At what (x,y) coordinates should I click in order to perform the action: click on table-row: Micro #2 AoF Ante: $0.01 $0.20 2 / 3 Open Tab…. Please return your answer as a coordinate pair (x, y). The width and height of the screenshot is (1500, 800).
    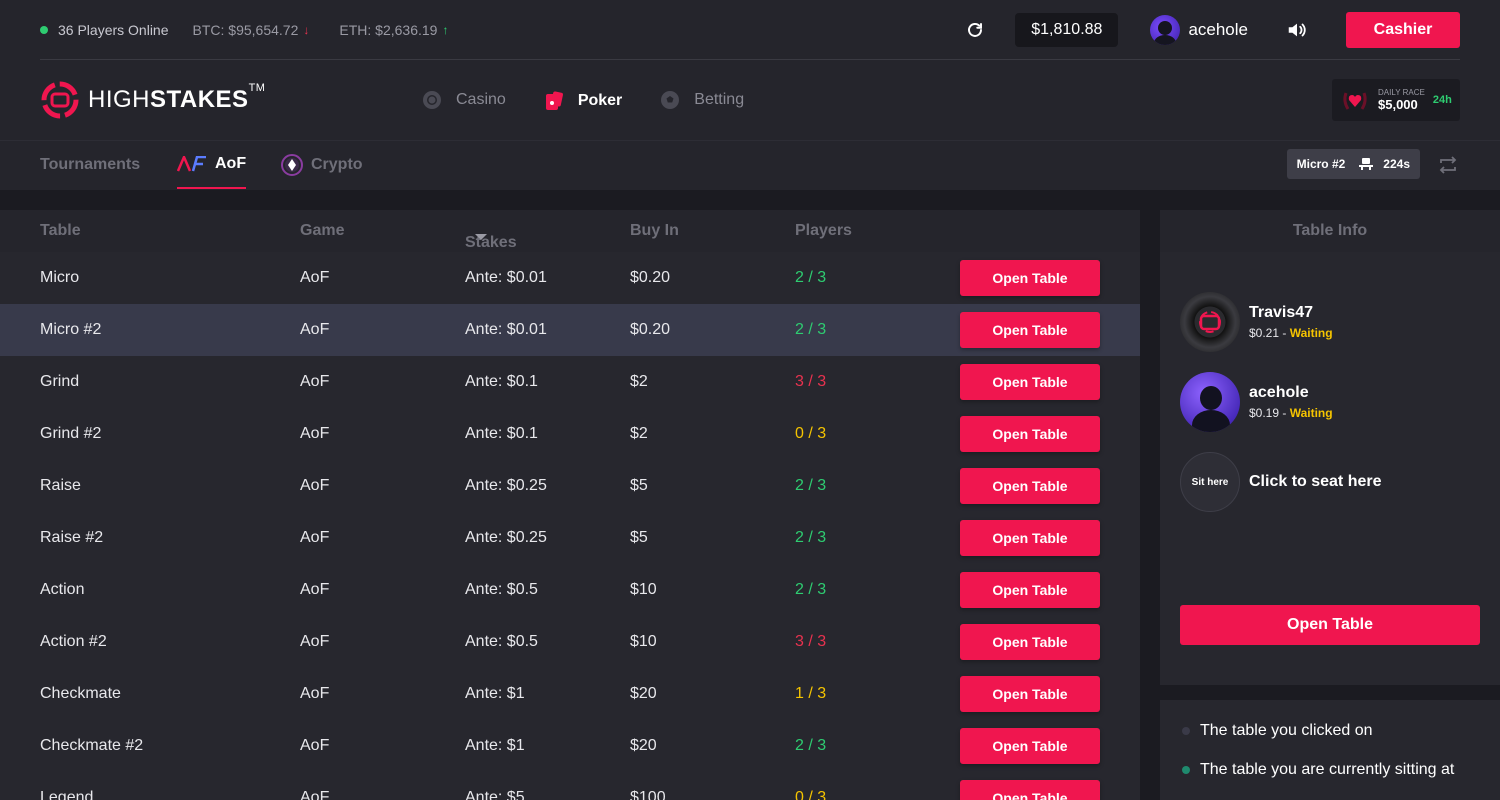
    Looking at the image, I should click on (570, 330).